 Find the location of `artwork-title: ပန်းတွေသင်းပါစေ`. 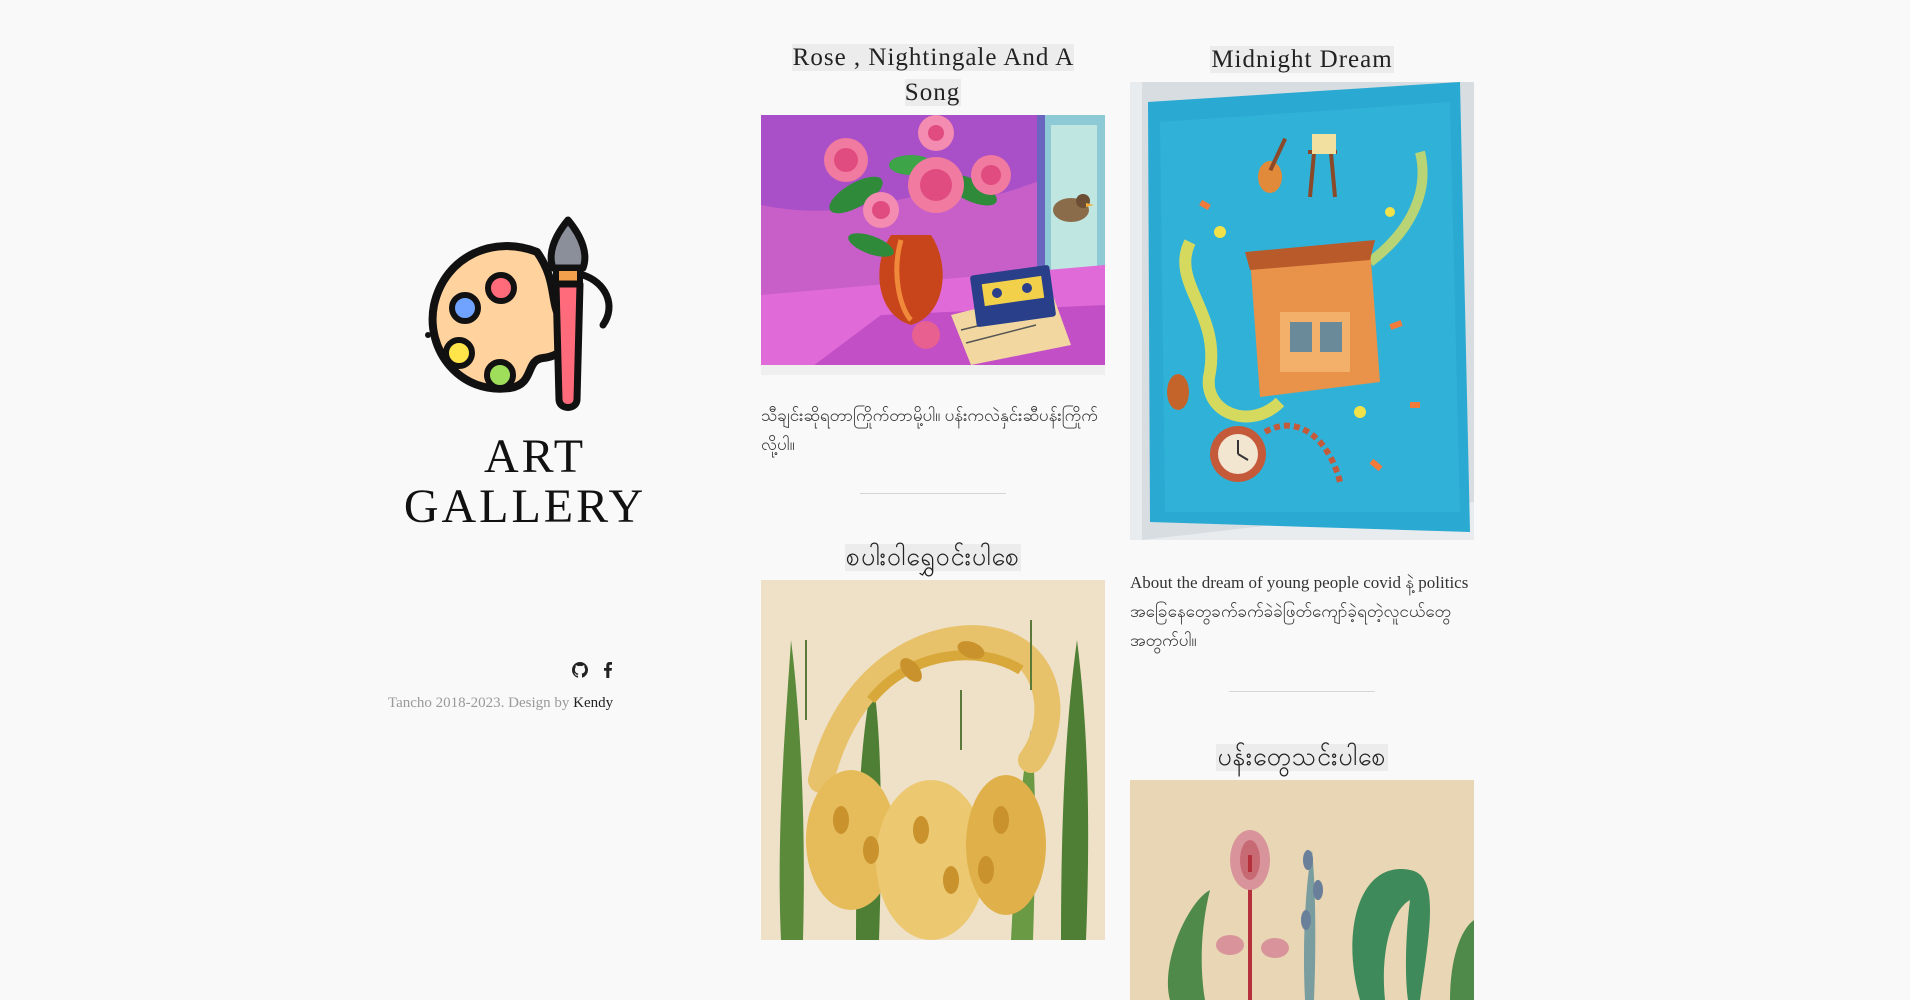

artwork-title: ပန်းတွေသင်းပါစေ is located at coordinates (1302, 757).